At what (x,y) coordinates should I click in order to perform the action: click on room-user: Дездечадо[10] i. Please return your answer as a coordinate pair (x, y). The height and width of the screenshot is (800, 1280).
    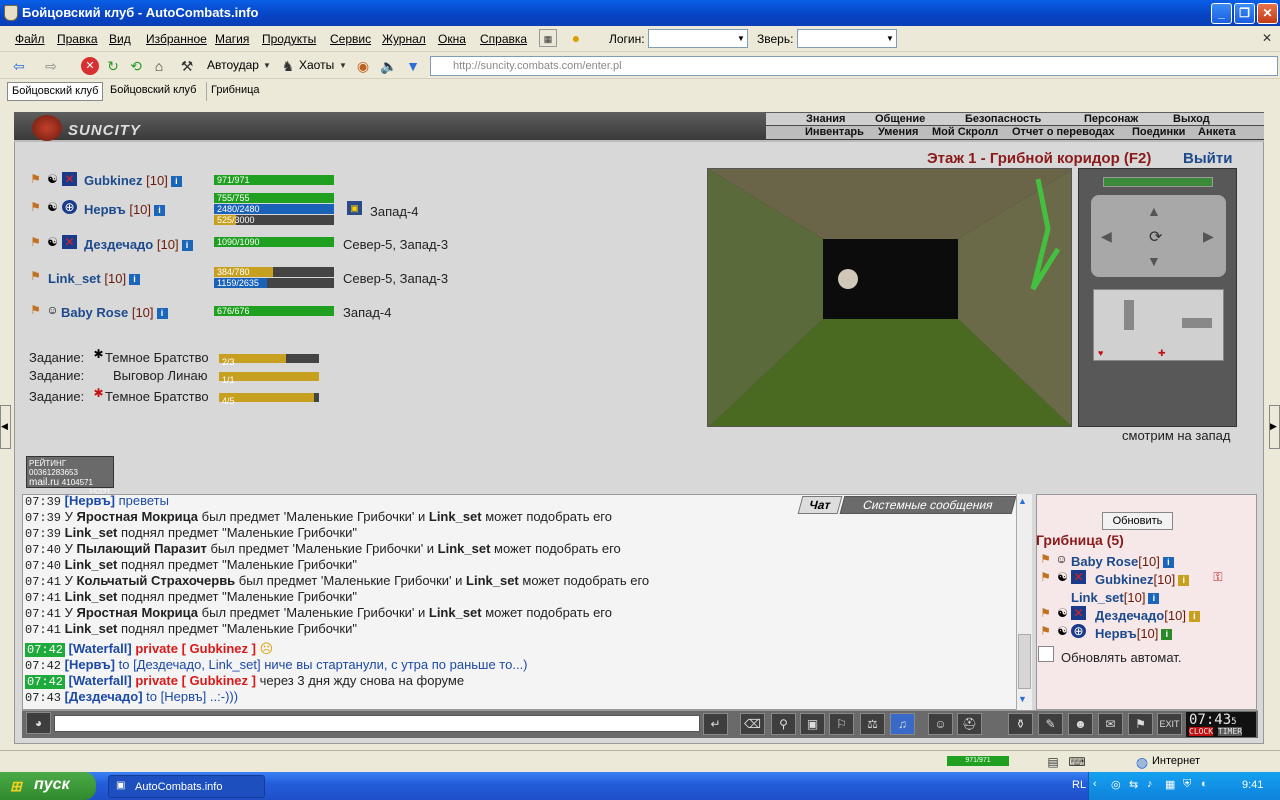
    Looking at the image, I should click on (1147, 615).